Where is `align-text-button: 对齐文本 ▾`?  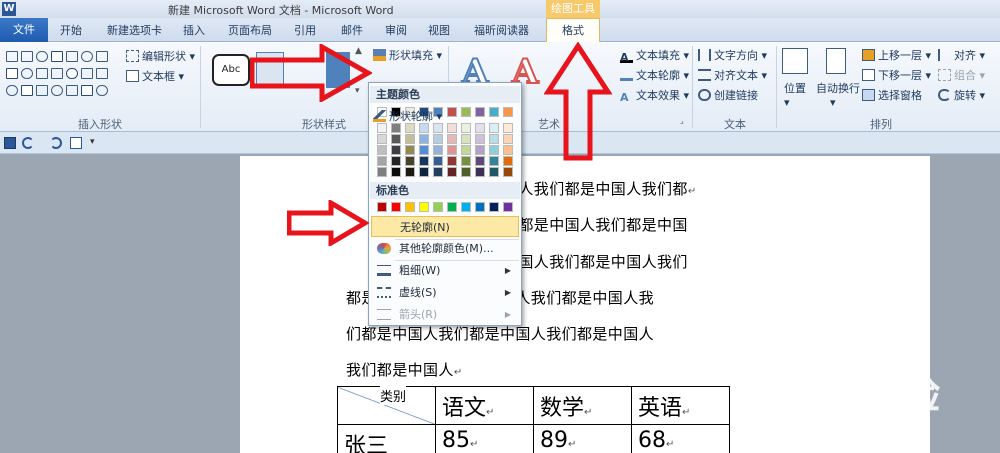
align-text-button: 对齐文本 ▾ is located at coordinates (732, 75).